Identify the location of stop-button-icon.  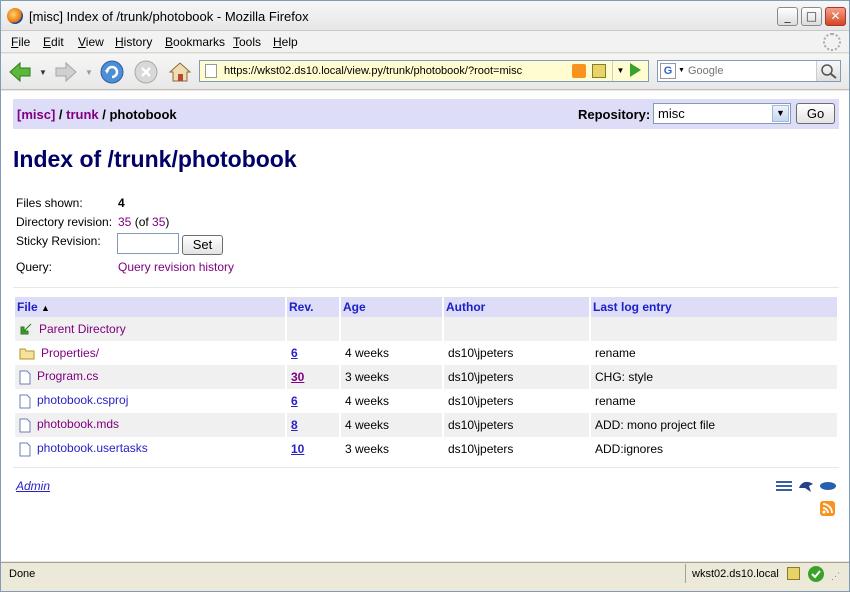
(146, 72).